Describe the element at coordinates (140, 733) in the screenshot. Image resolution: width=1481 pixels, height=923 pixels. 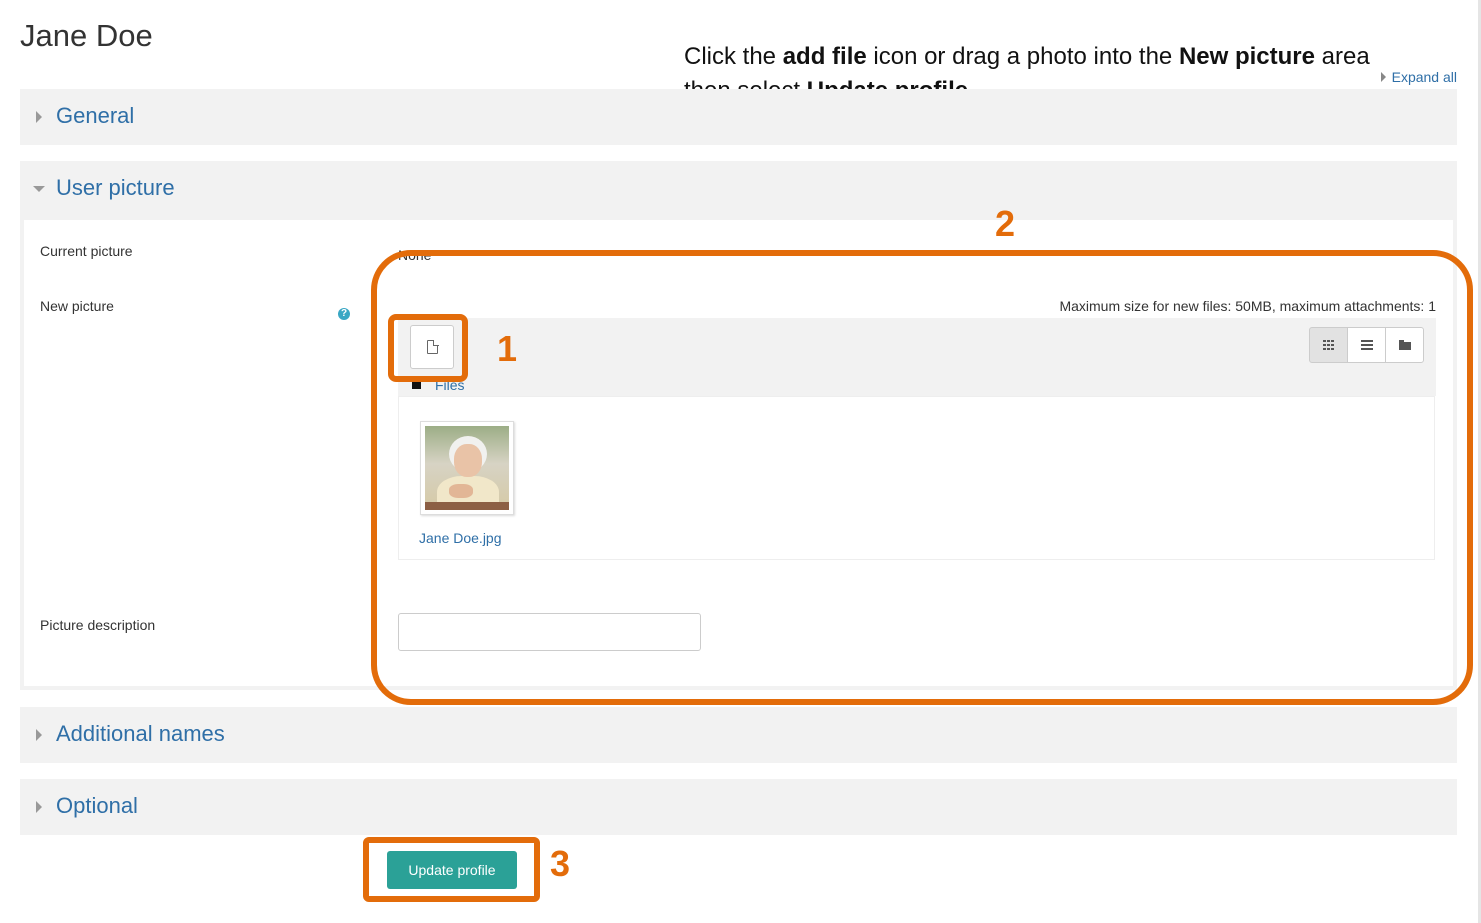
I see `section-additional-names-label: Additional names` at that location.